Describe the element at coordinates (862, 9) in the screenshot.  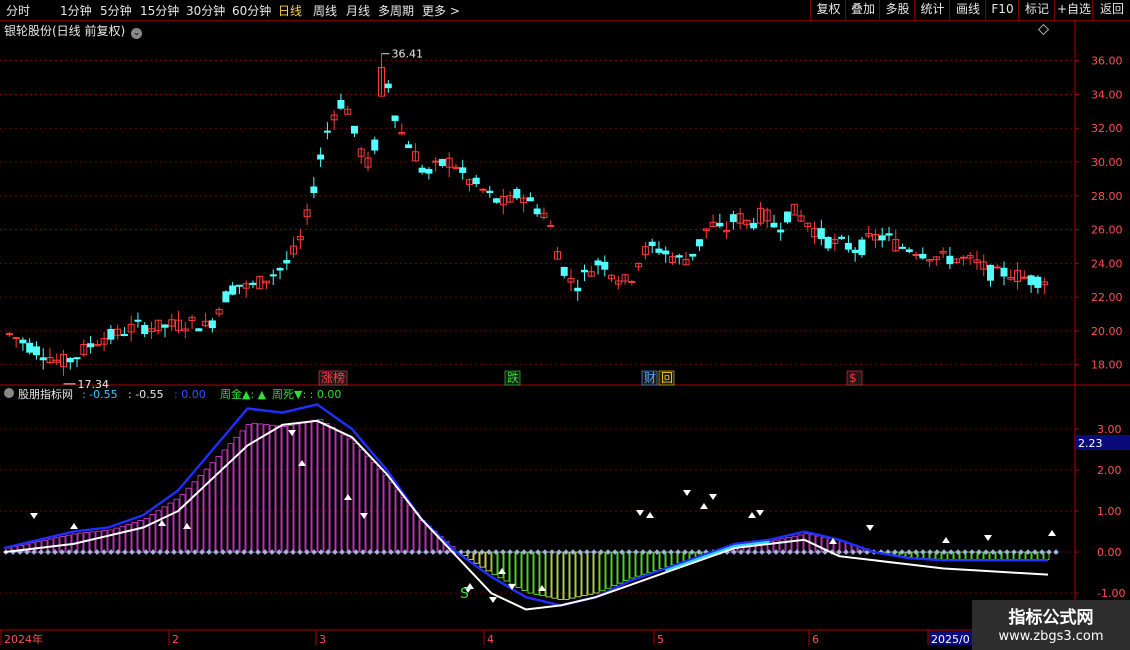
I see `toolbar-button-1: 叠加` at that location.